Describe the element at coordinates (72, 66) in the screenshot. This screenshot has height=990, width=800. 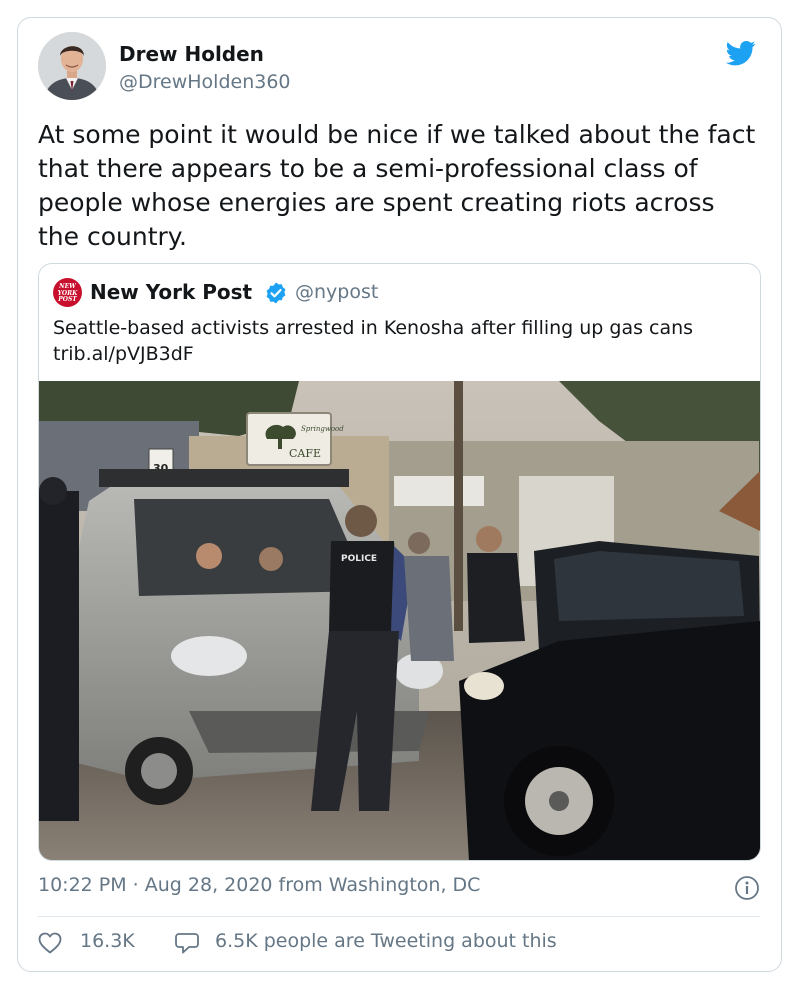
I see `author-avatar` at that location.